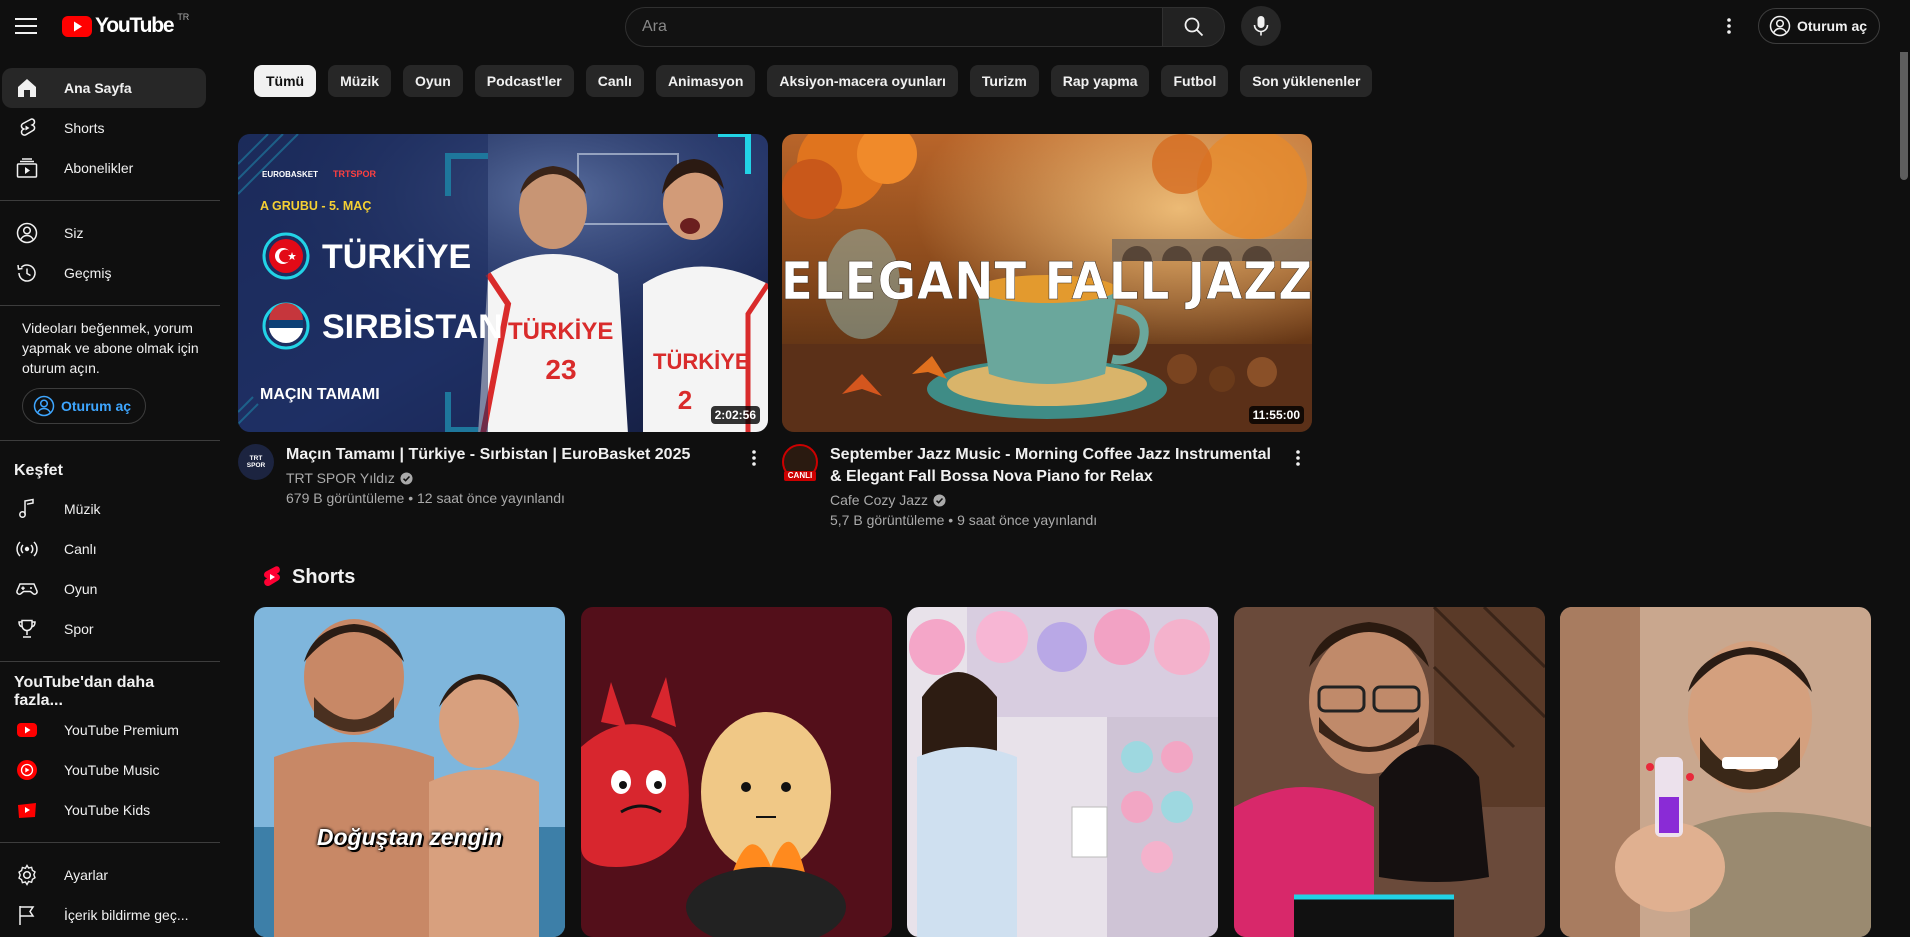  What do you see at coordinates (1100, 81) in the screenshot?
I see `chip-rap: Rap yapma` at bounding box center [1100, 81].